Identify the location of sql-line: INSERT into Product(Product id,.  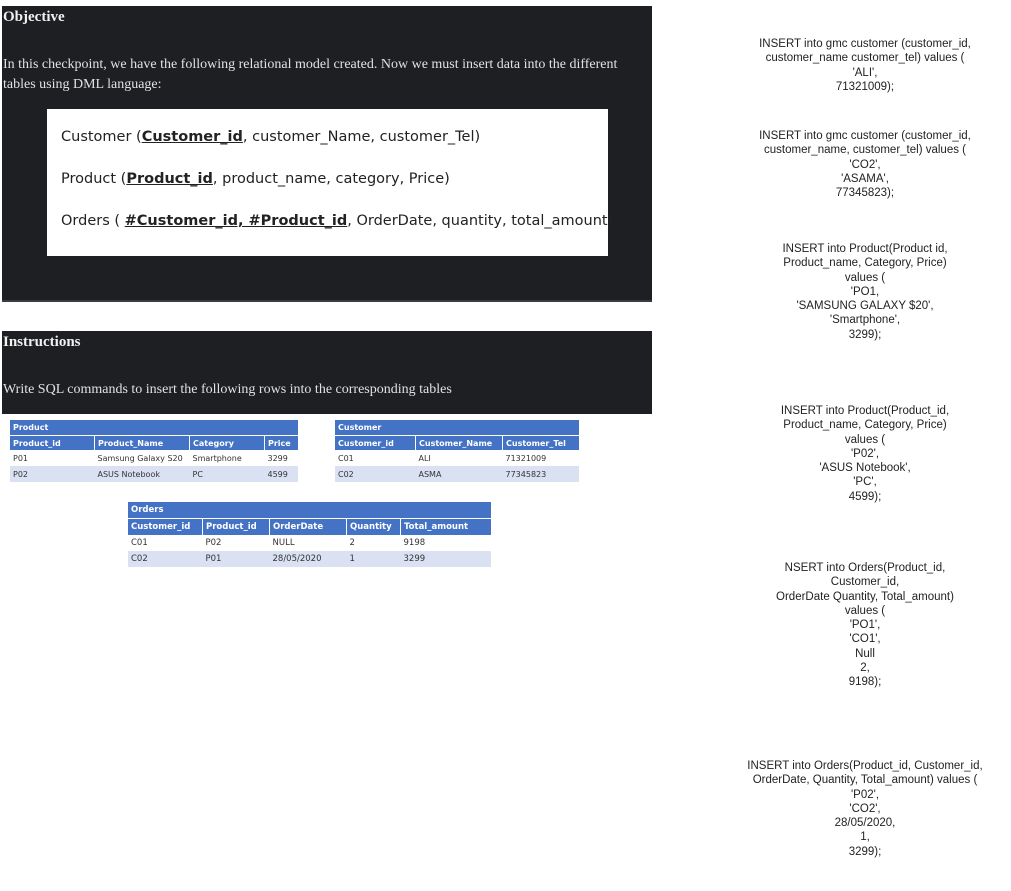
(865, 249).